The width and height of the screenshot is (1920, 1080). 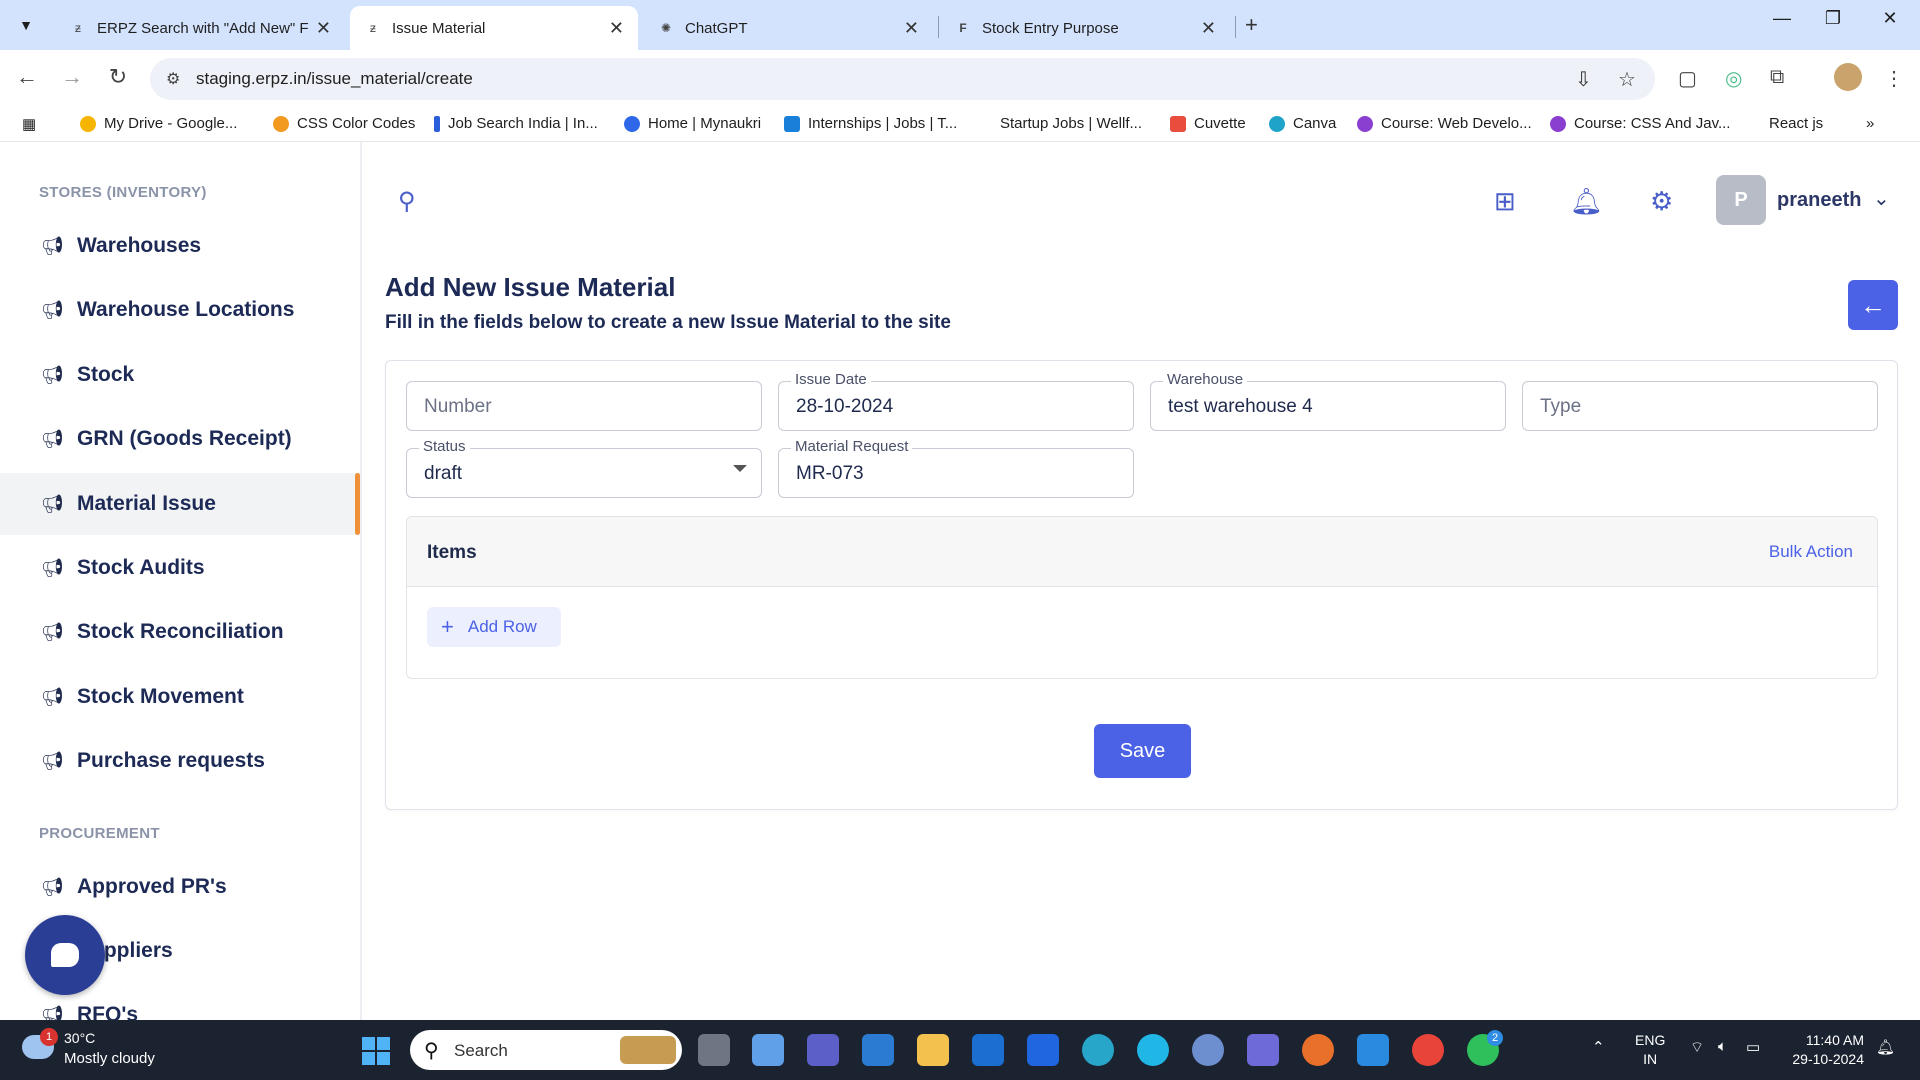 I want to click on firefox-icon, so click(x=1318, y=1050).